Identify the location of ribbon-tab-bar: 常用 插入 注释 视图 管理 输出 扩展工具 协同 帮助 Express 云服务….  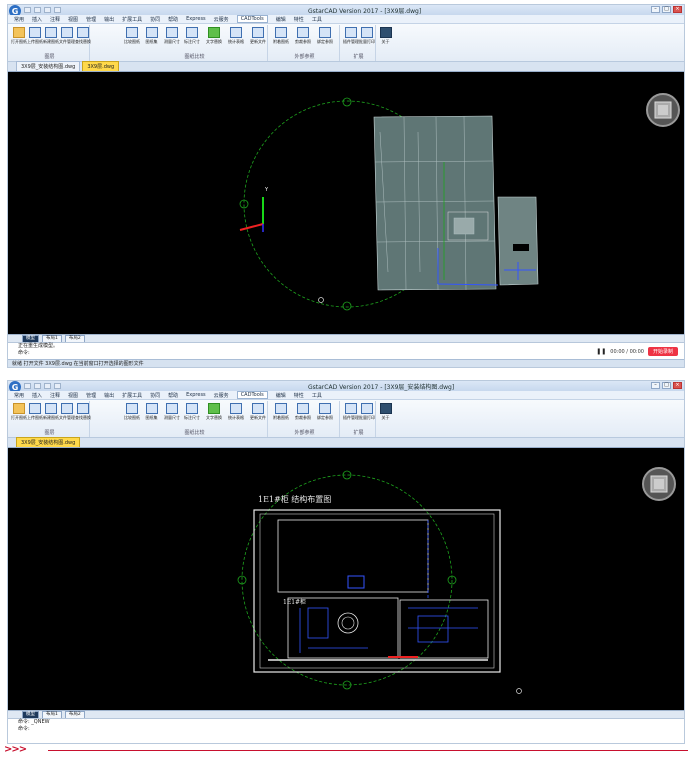
(346, 19).